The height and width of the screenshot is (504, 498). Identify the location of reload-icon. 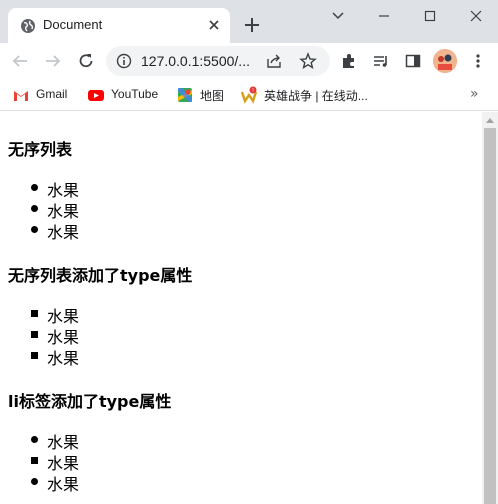
(86, 61).